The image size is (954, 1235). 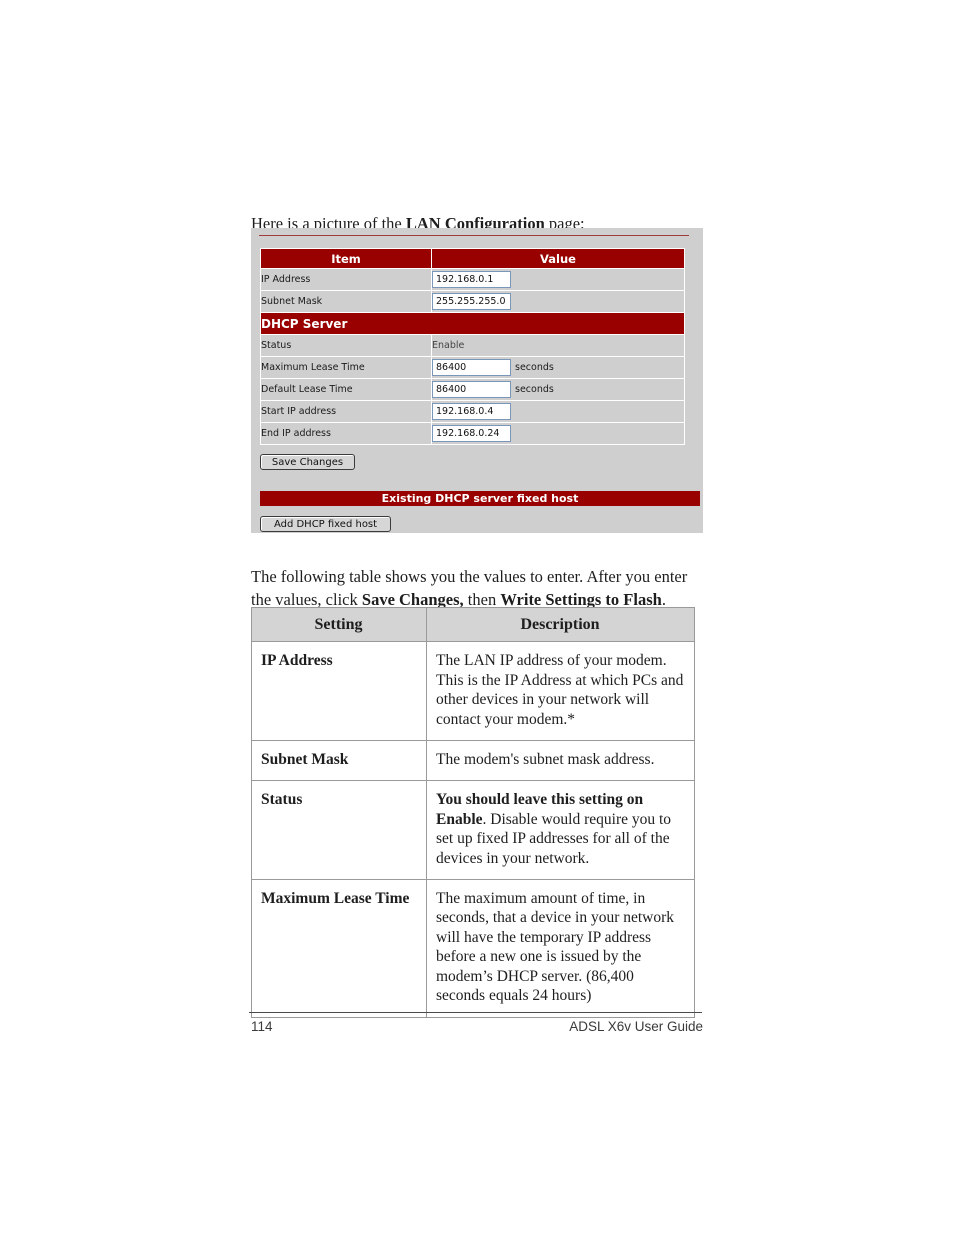 I want to click on row-label: Maximum Lease Time, so click(x=346, y=367).